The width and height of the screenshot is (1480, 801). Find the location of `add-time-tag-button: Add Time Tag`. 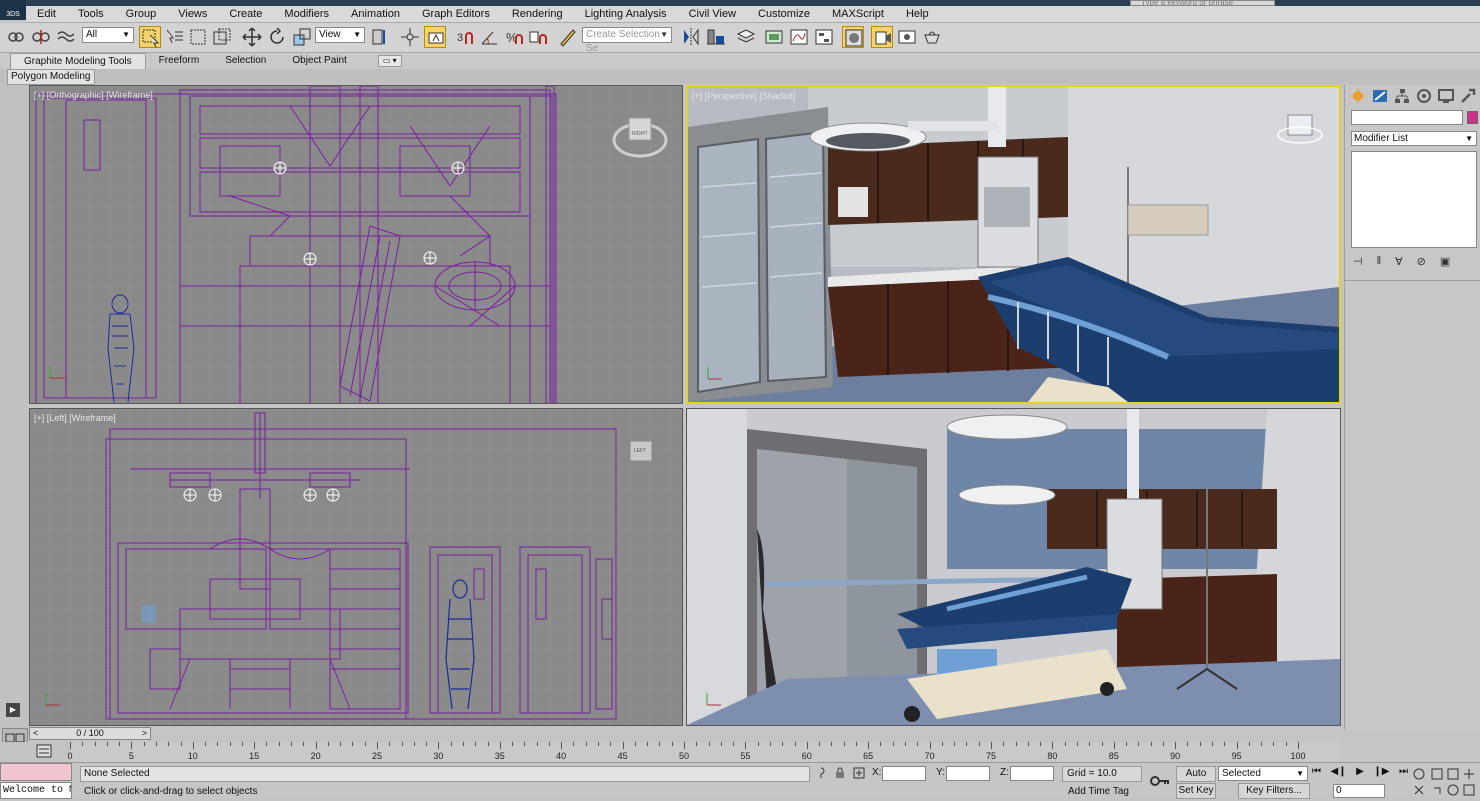

add-time-tag-button: Add Time Tag is located at coordinates (1095, 792).